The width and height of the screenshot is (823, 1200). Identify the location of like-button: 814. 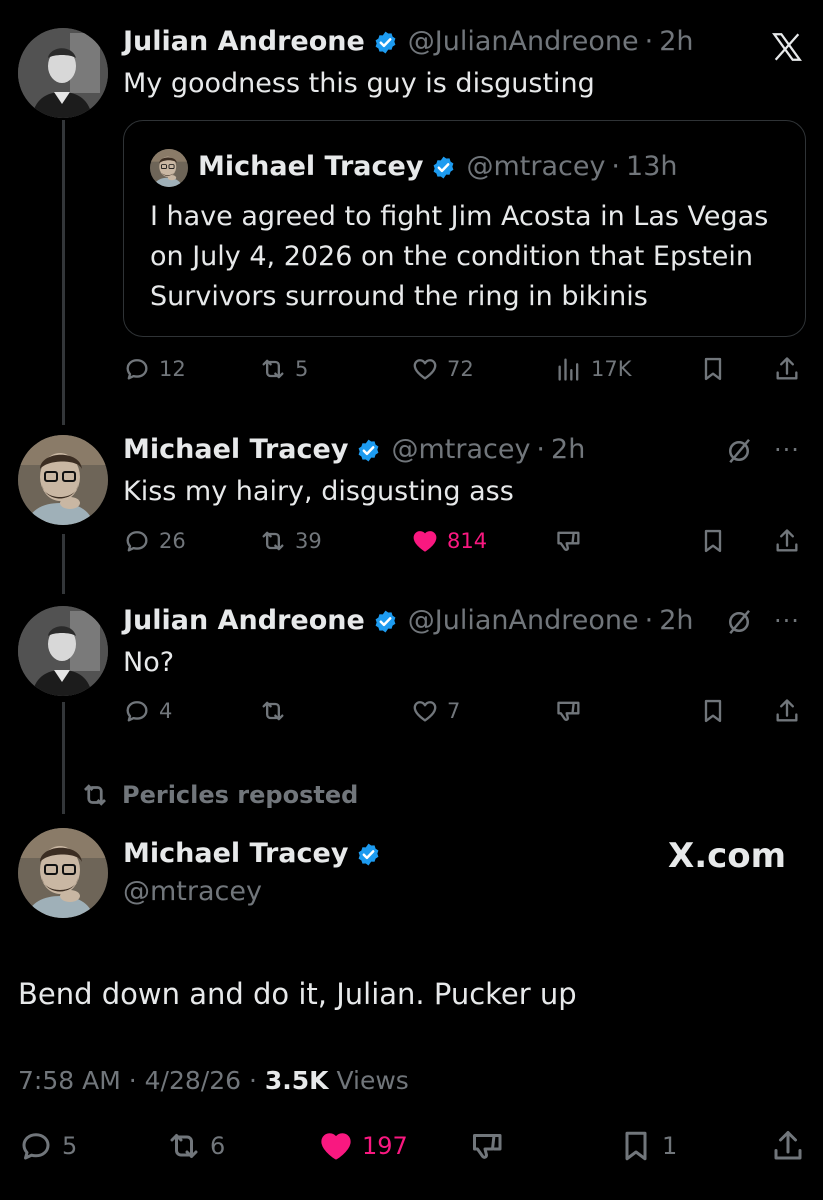
(449, 541).